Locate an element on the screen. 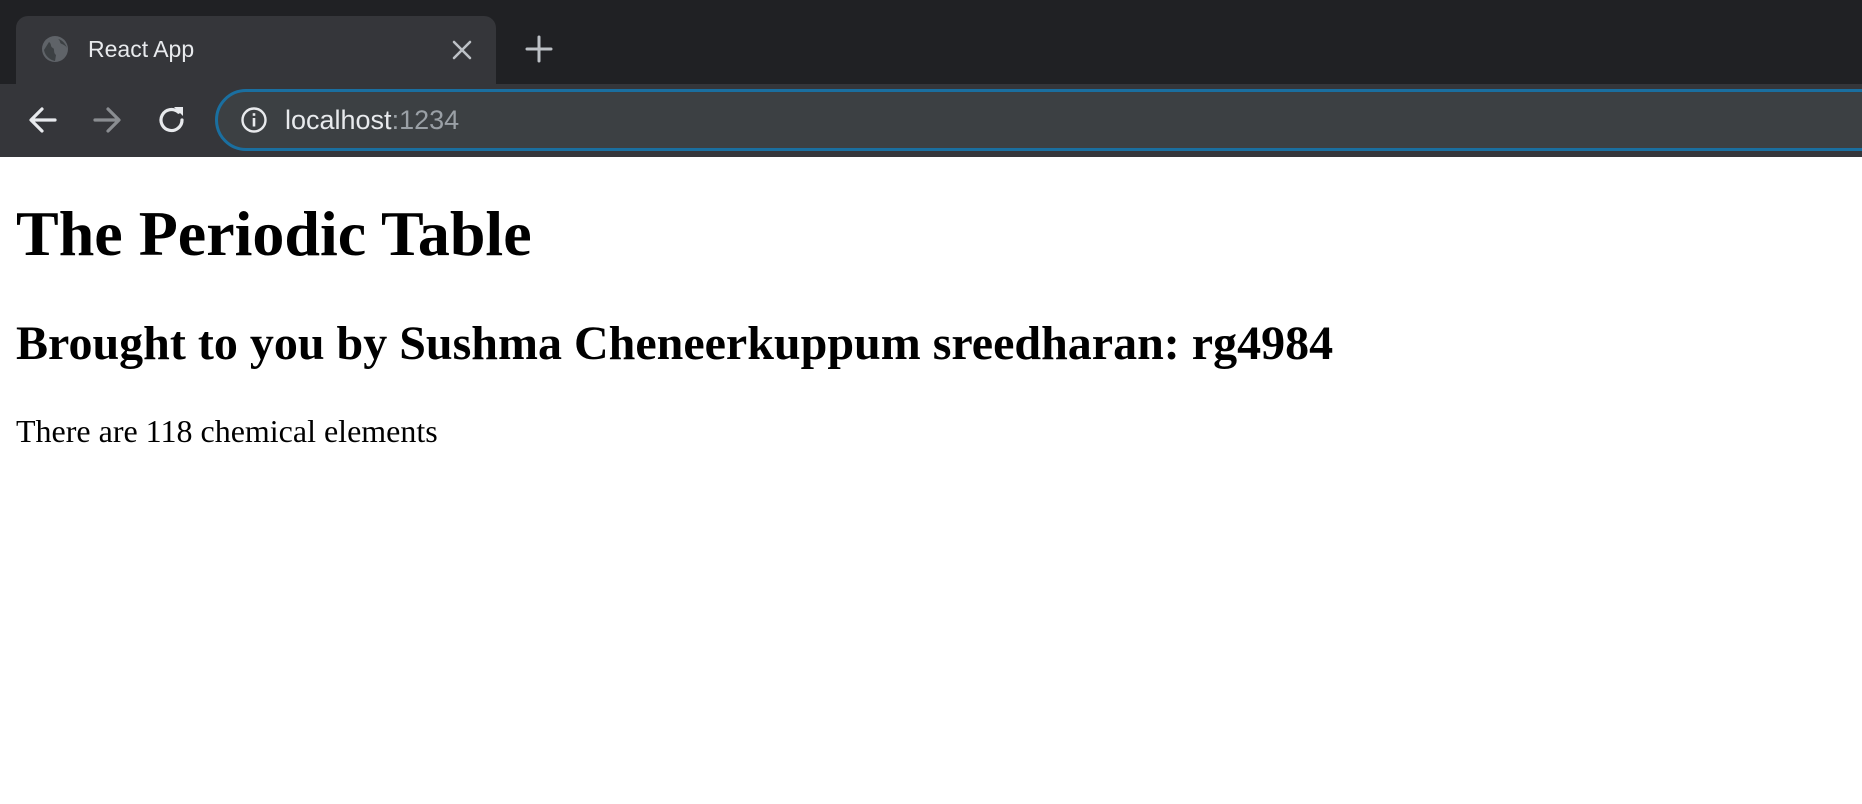 The height and width of the screenshot is (804, 1862). page-title: The Periodic Table is located at coordinates (274, 233).